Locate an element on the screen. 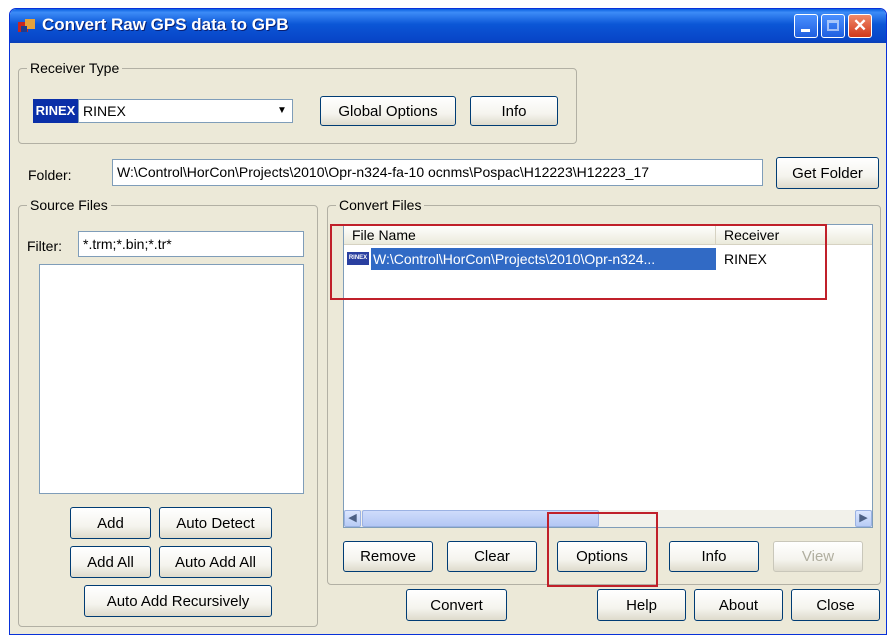  close-button: Close is located at coordinates (835, 605).